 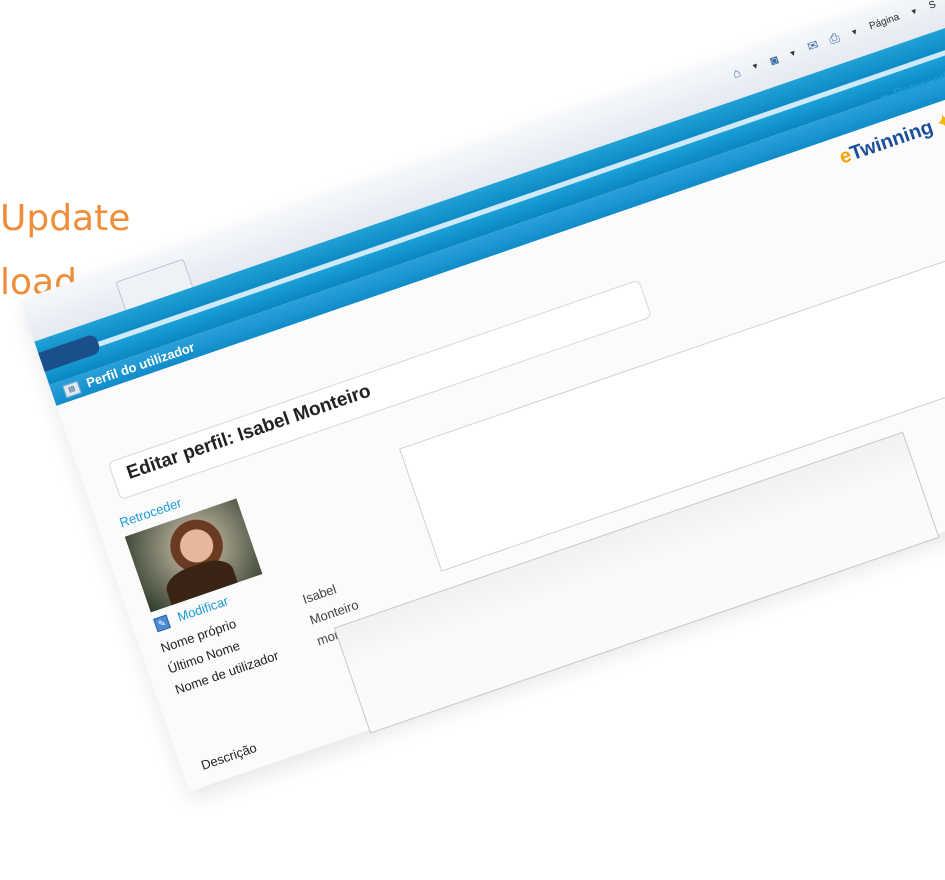 I want to click on description-label: Descrição, so click(x=229, y=756).